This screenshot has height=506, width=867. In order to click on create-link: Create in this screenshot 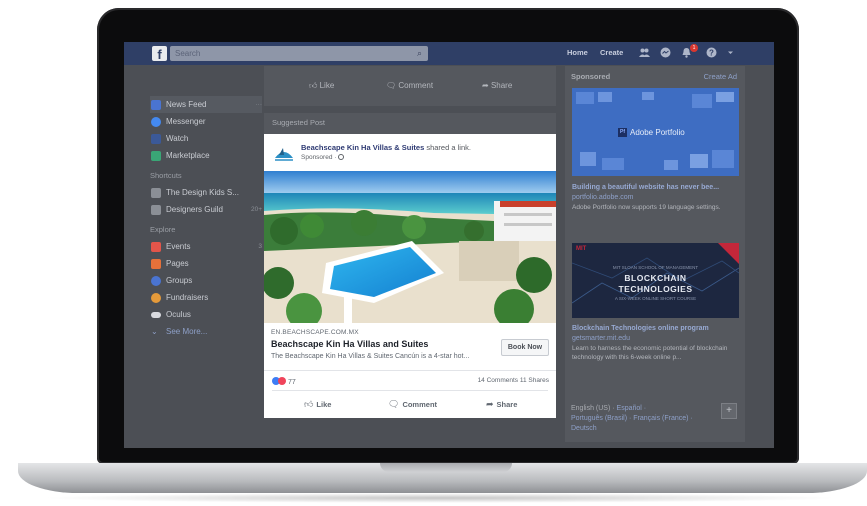, I will do `click(611, 52)`.